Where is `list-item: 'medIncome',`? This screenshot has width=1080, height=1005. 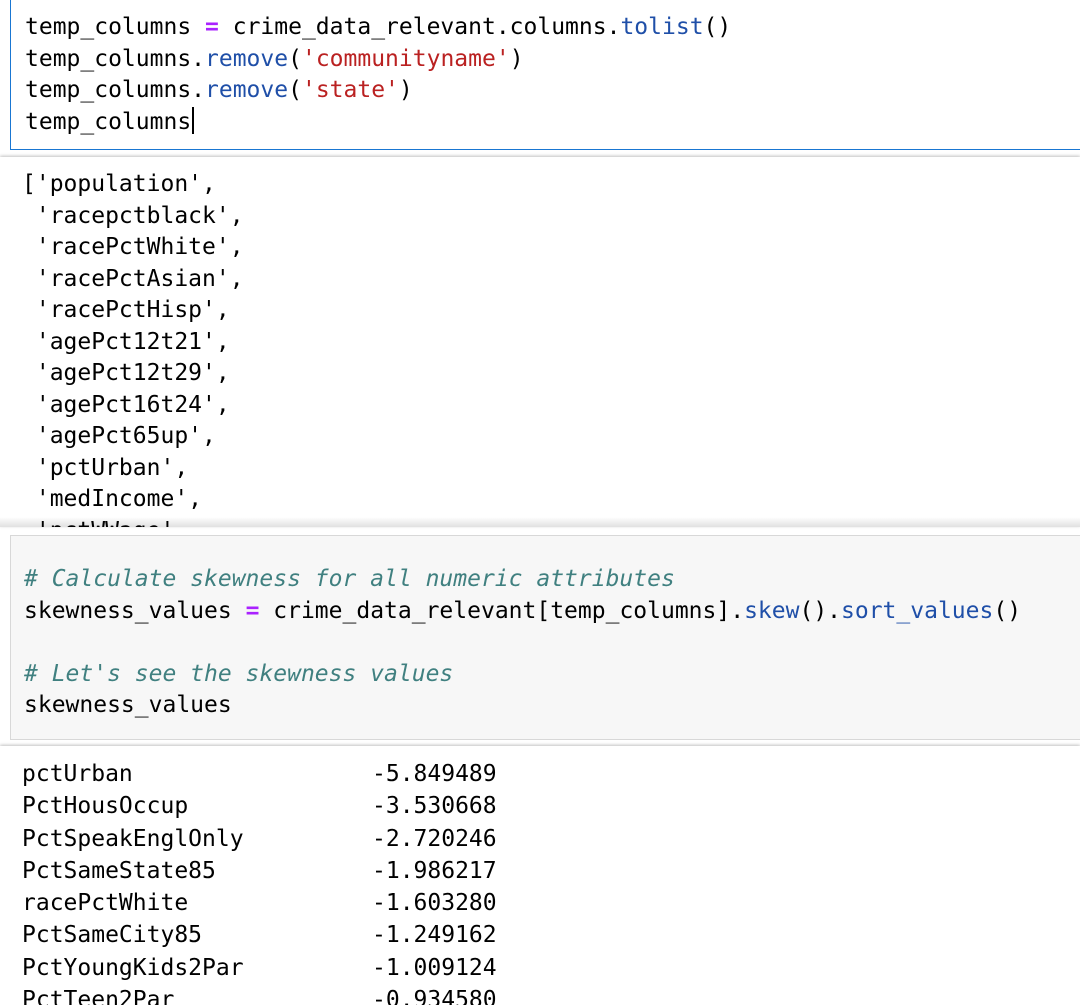 list-item: 'medIncome', is located at coordinates (112, 499).